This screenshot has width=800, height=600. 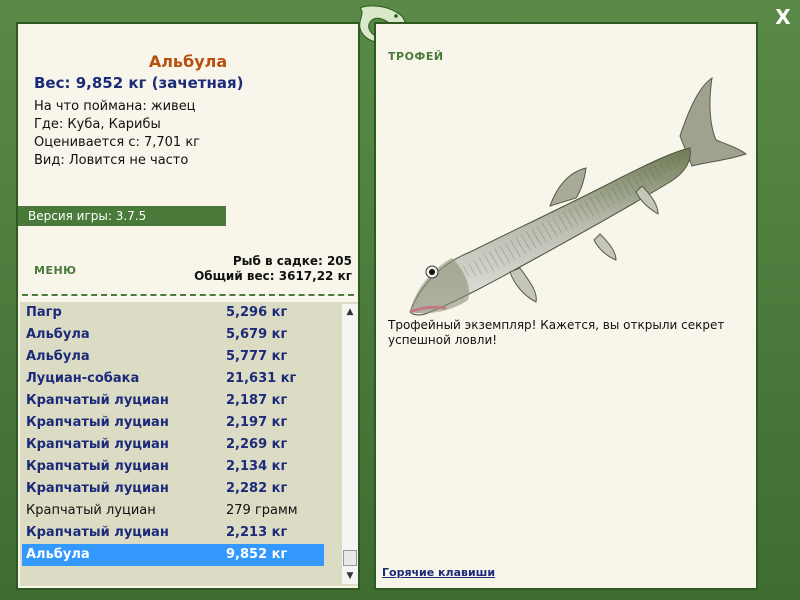 I want to click on fish-rarity: Вид: Ловится не часто, so click(x=111, y=160).